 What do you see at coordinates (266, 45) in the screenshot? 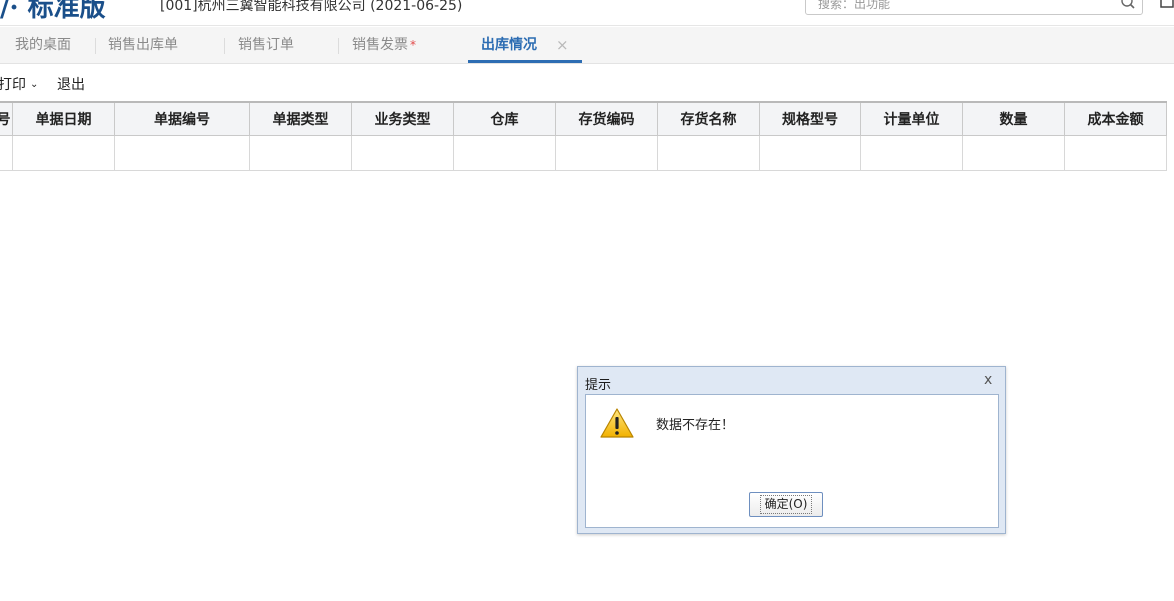
I see `tab-sales-order: 销售订单` at bounding box center [266, 45].